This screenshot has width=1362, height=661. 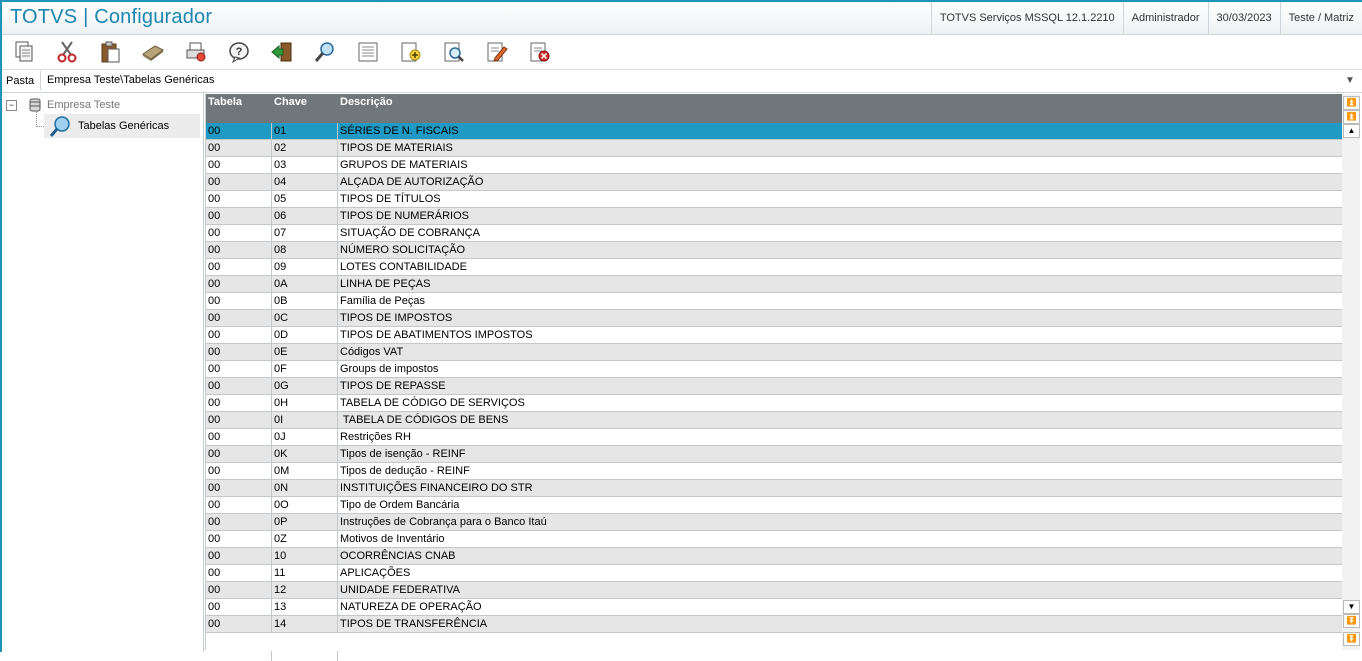 What do you see at coordinates (290, 102) in the screenshot?
I see `column-header-chave: Chave` at bounding box center [290, 102].